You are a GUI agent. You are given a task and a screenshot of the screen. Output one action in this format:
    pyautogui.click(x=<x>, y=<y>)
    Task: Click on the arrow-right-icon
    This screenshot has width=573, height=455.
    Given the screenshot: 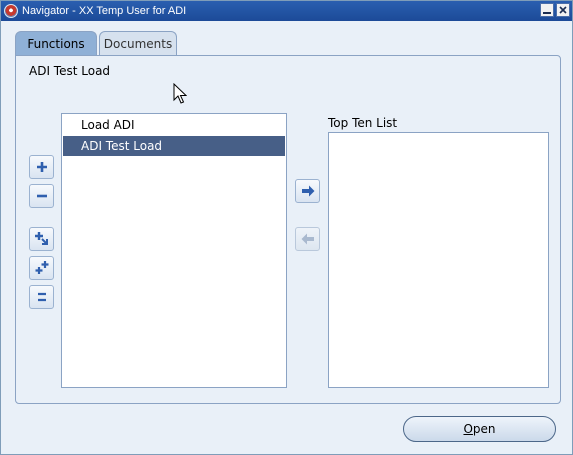 What is the action you would take?
    pyautogui.click(x=307, y=191)
    